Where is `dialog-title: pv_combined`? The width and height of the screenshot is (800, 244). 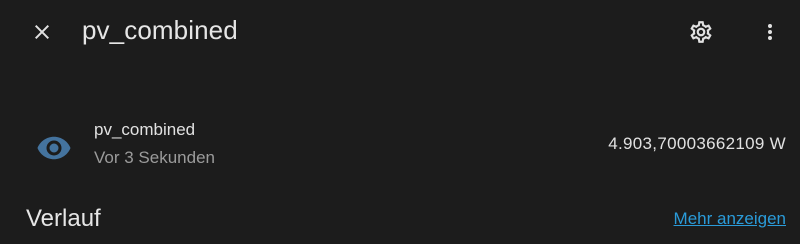
dialog-title: pv_combined is located at coordinates (160, 30).